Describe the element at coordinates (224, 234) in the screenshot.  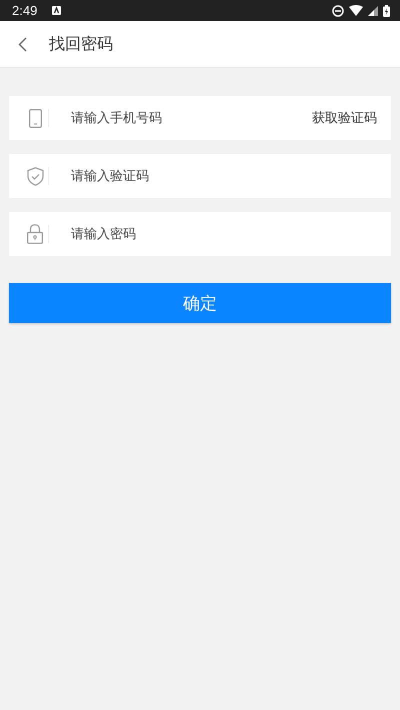
I see `text-input: 请输入密码` at that location.